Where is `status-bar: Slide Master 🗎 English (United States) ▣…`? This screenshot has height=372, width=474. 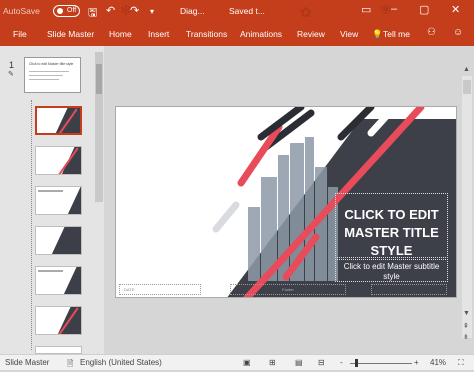 status-bar: Slide Master 🗎 English (United States) ▣… is located at coordinates (237, 362).